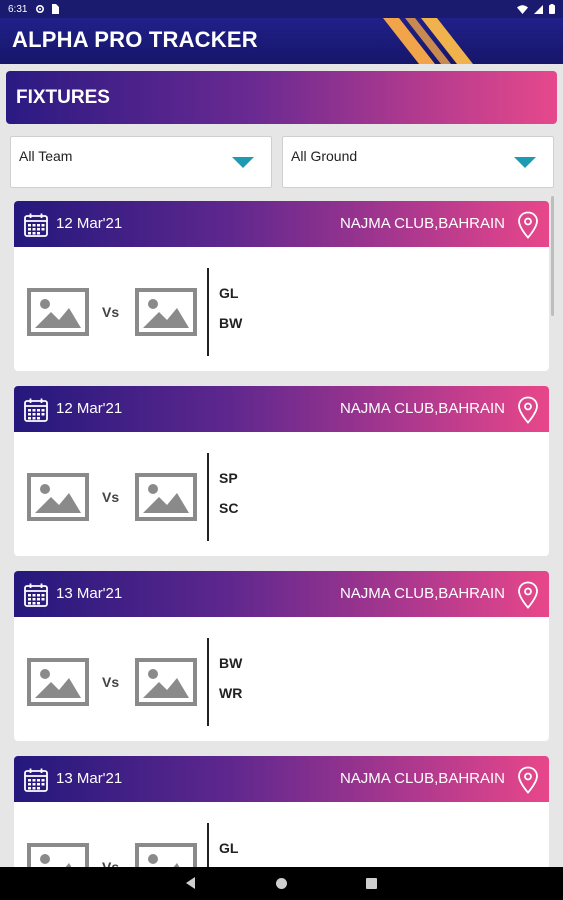 The width and height of the screenshot is (563, 900). What do you see at coordinates (324, 156) in the screenshot?
I see `ground-filter-value: All Ground` at bounding box center [324, 156].